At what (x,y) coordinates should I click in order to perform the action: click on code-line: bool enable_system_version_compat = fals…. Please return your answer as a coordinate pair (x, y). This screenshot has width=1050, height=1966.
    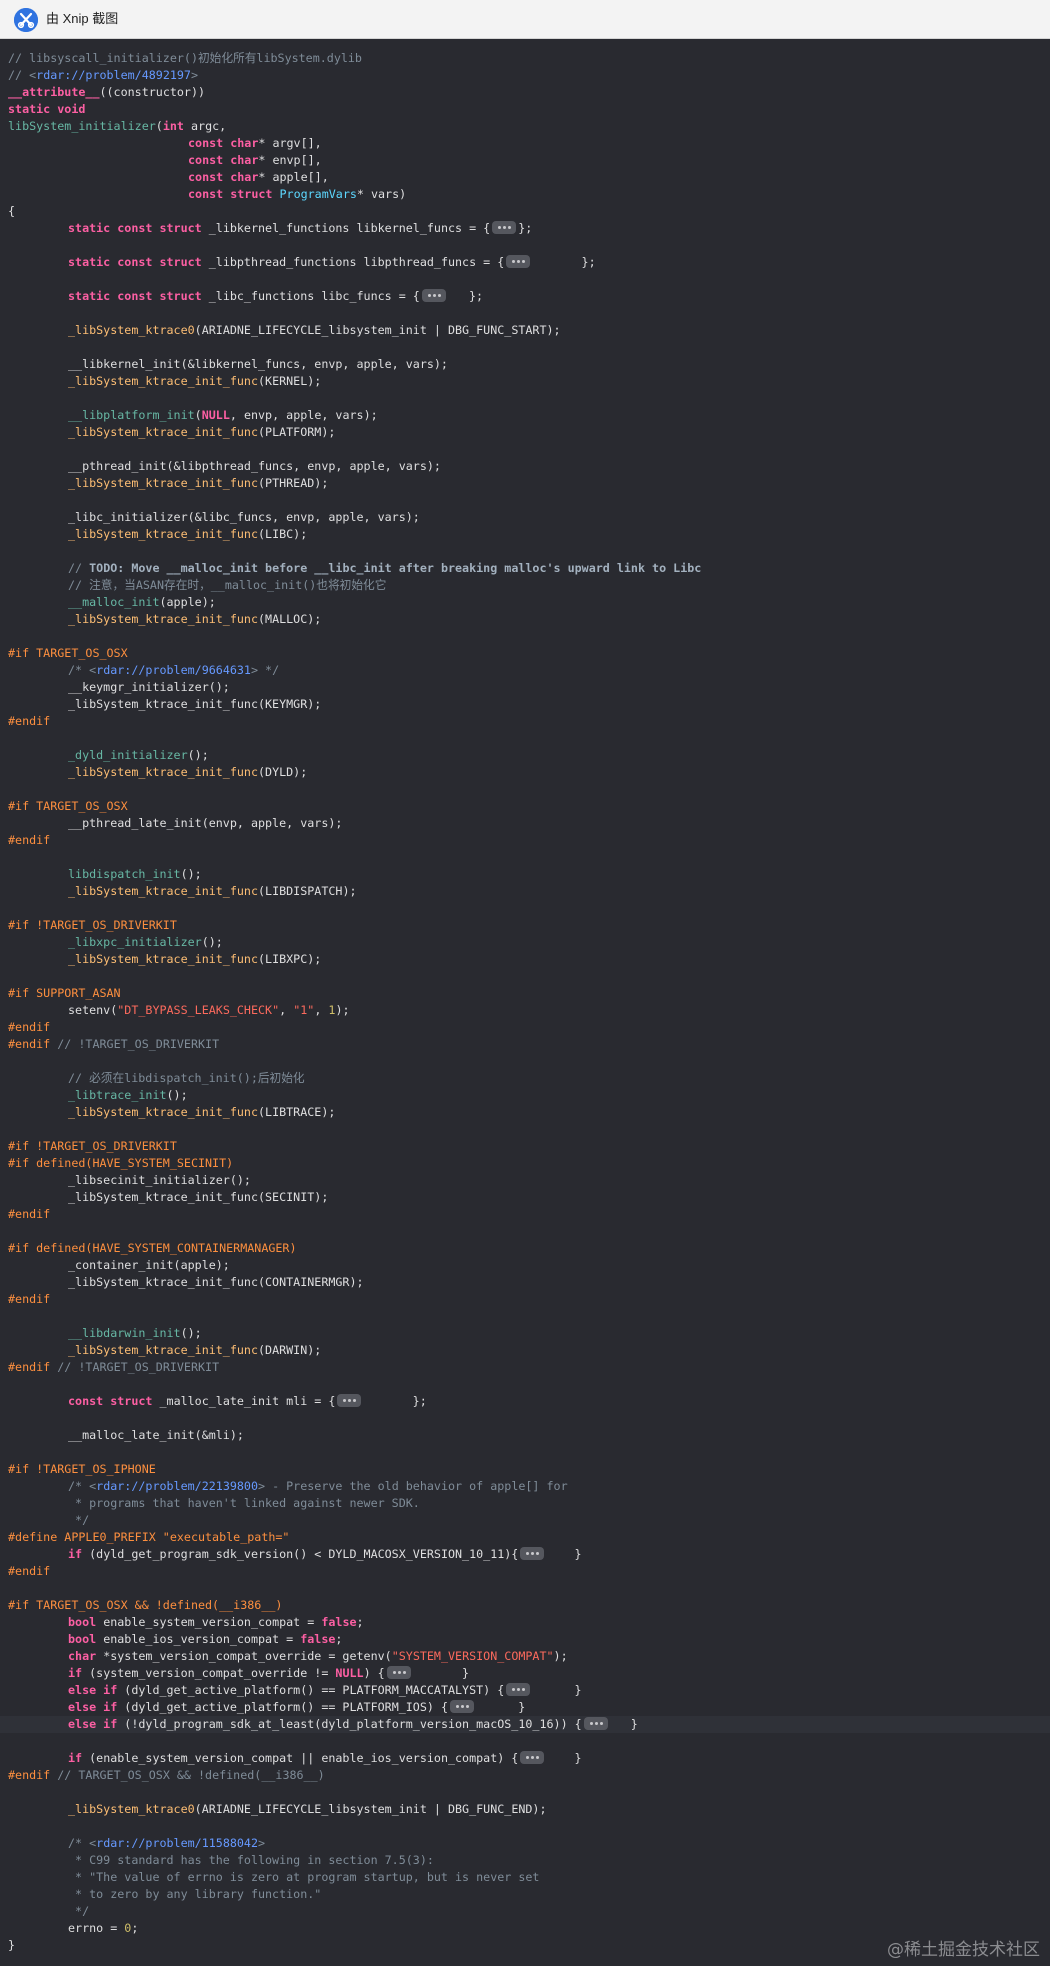
    Looking at the image, I should click on (525, 1622).